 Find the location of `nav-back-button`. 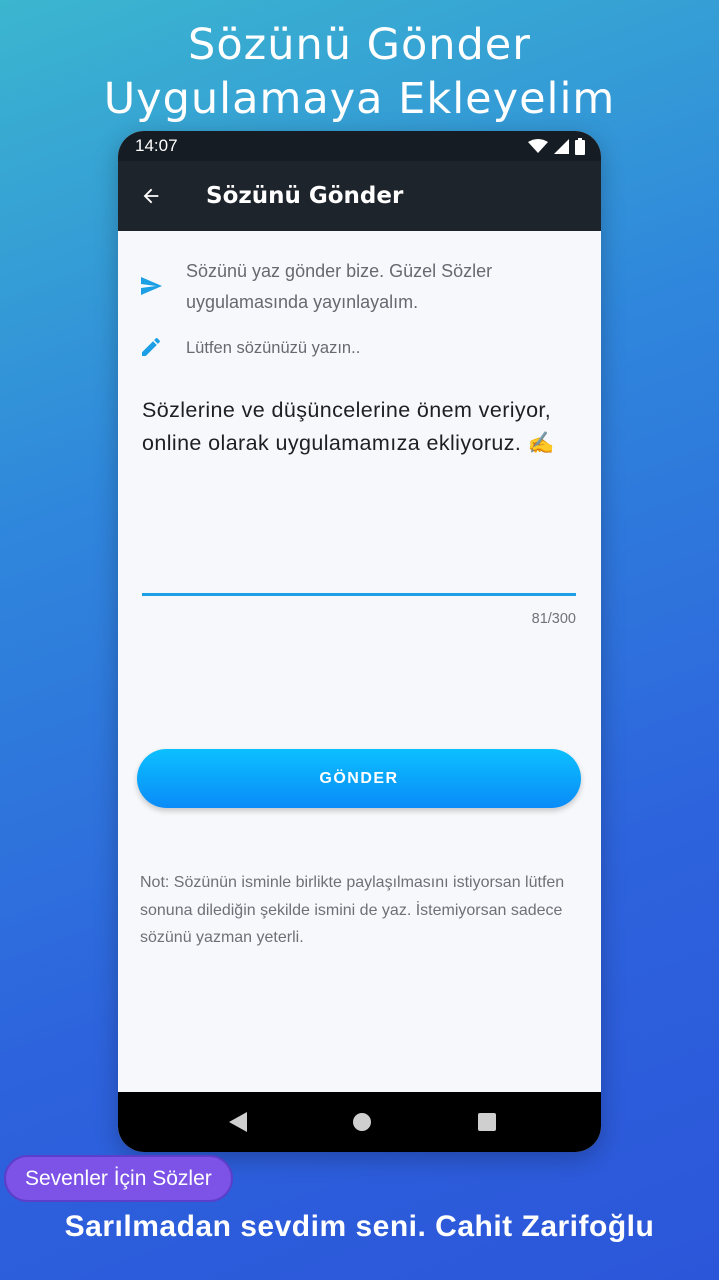

nav-back-button is located at coordinates (238, 1122).